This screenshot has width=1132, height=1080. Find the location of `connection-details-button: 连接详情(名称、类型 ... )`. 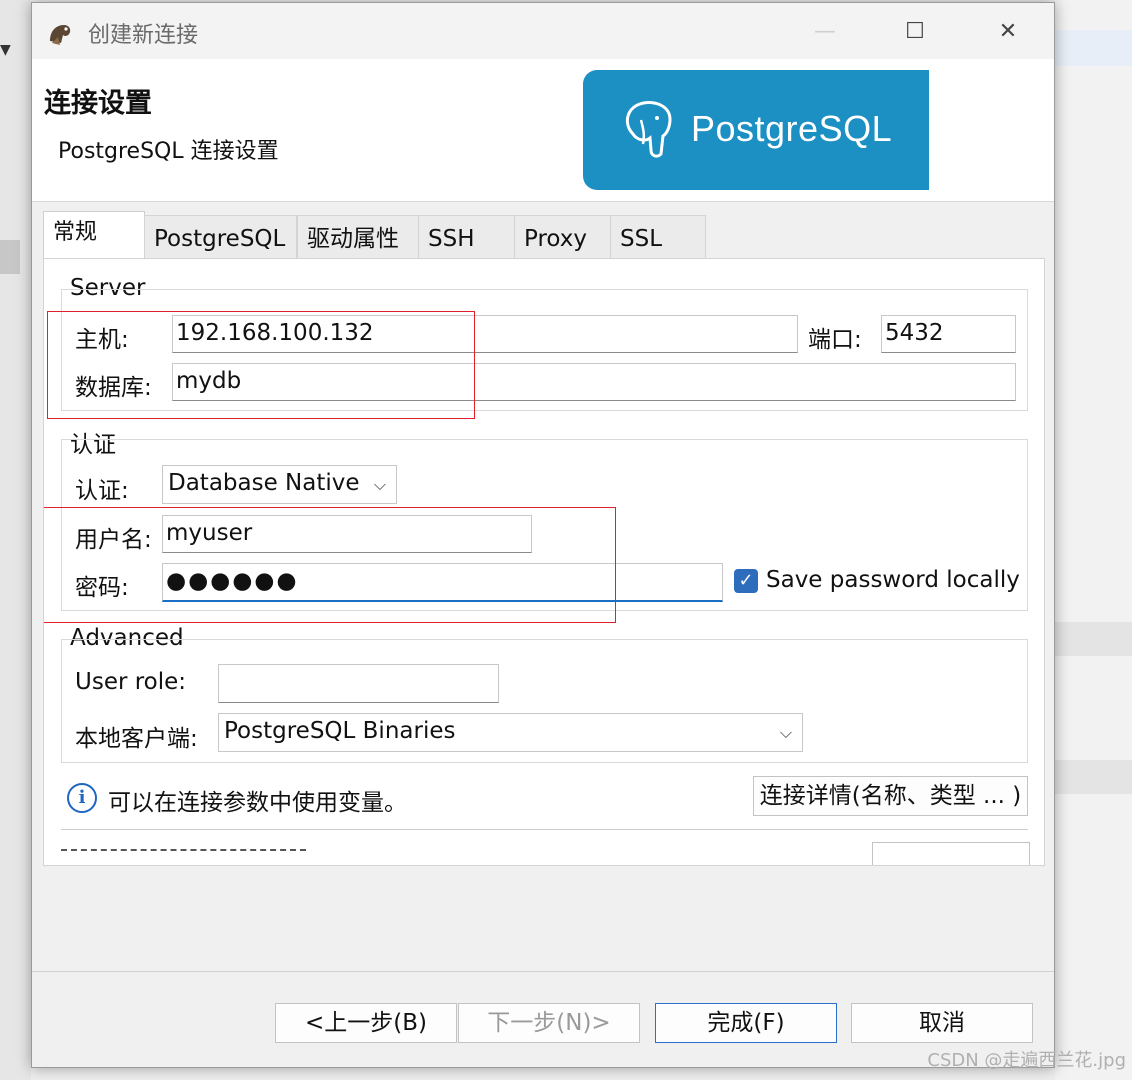

connection-details-button: 连接详情(名称、类型 ... ) is located at coordinates (890, 796).